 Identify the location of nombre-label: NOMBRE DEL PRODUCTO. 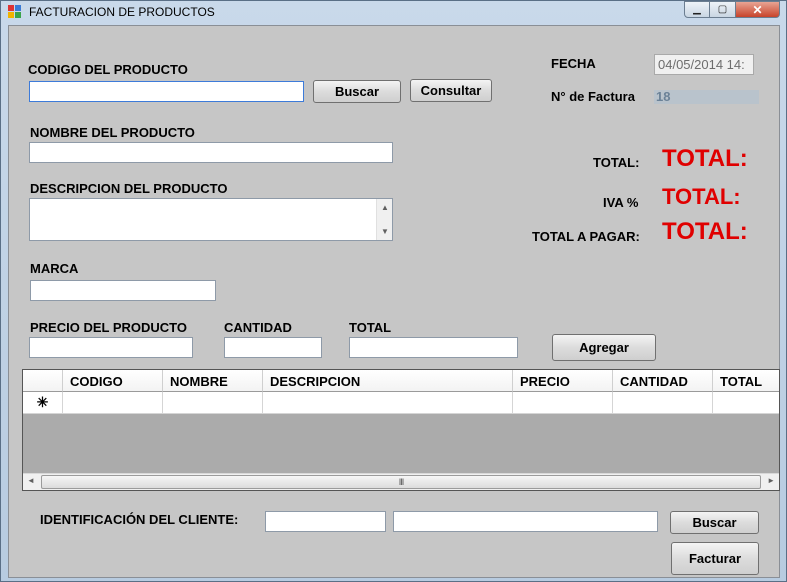
(112, 132).